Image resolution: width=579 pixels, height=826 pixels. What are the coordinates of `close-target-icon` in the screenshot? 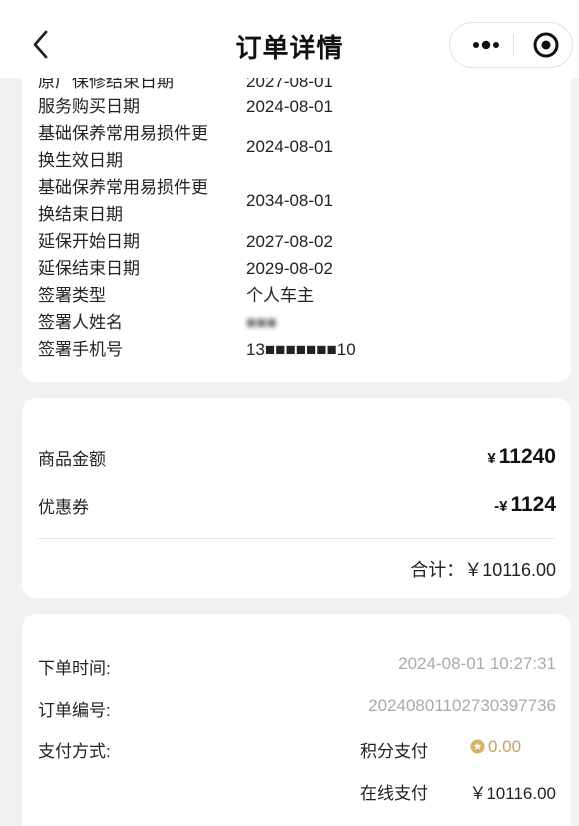 It's located at (546, 45).